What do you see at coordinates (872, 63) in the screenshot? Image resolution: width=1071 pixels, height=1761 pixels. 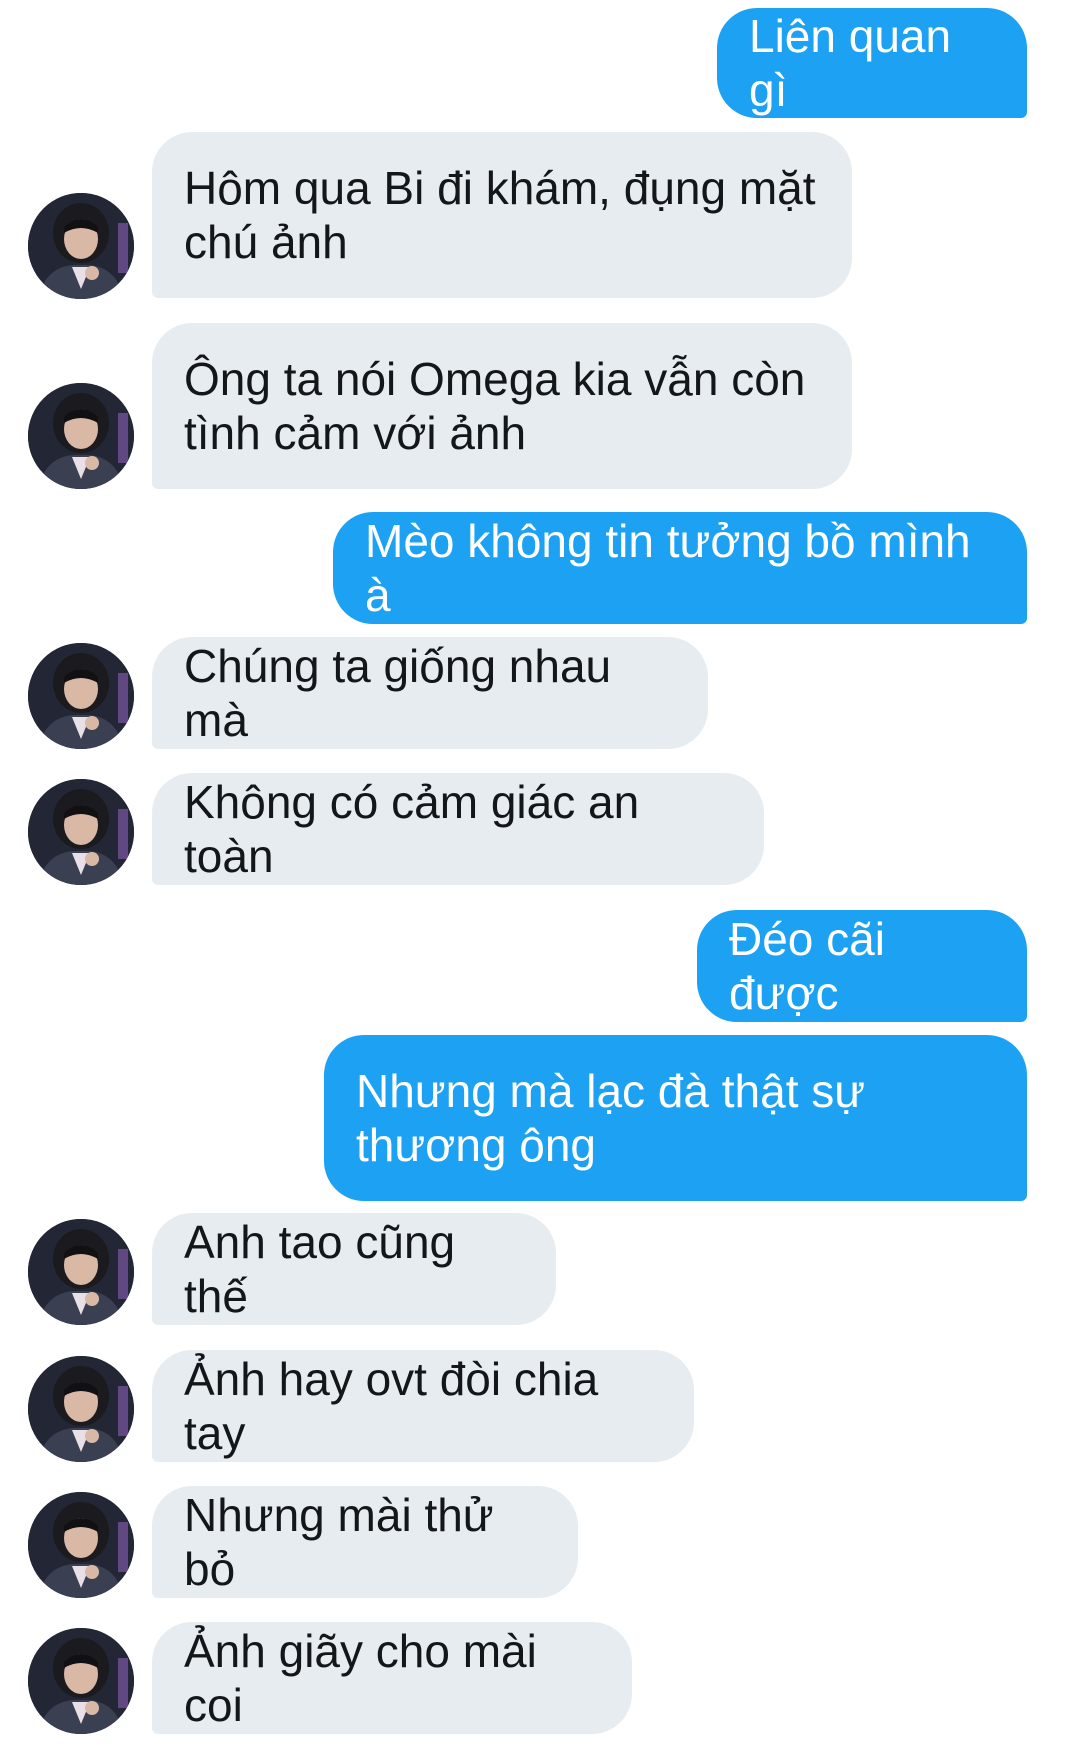 I see `outgoing-message-bubble: Liên quan gì` at bounding box center [872, 63].